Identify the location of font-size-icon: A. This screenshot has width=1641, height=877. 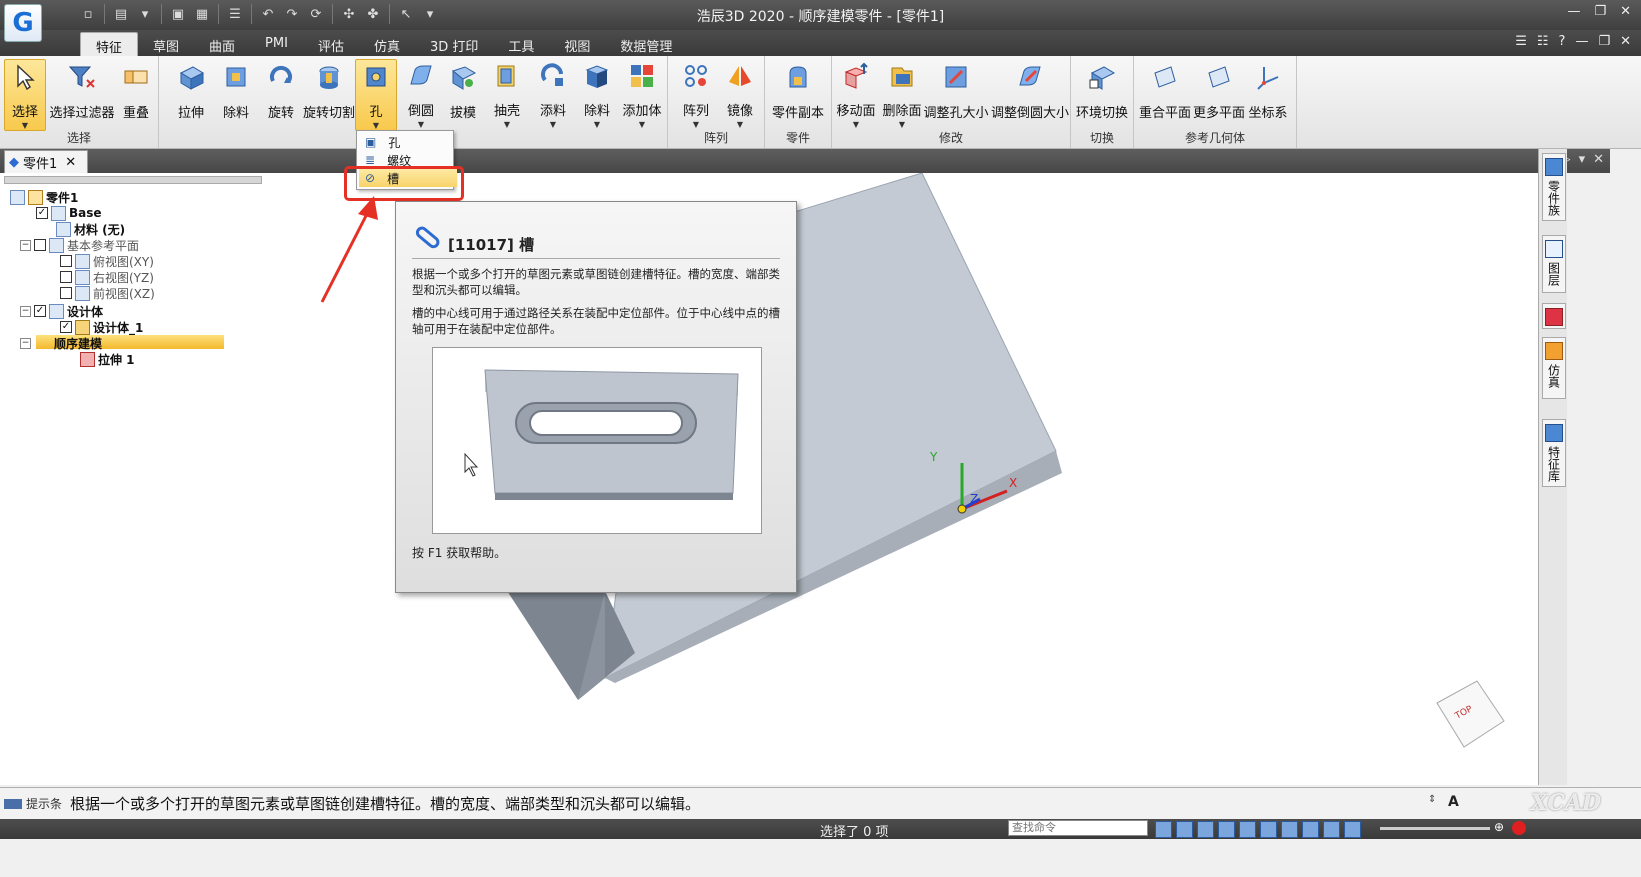
(1453, 802).